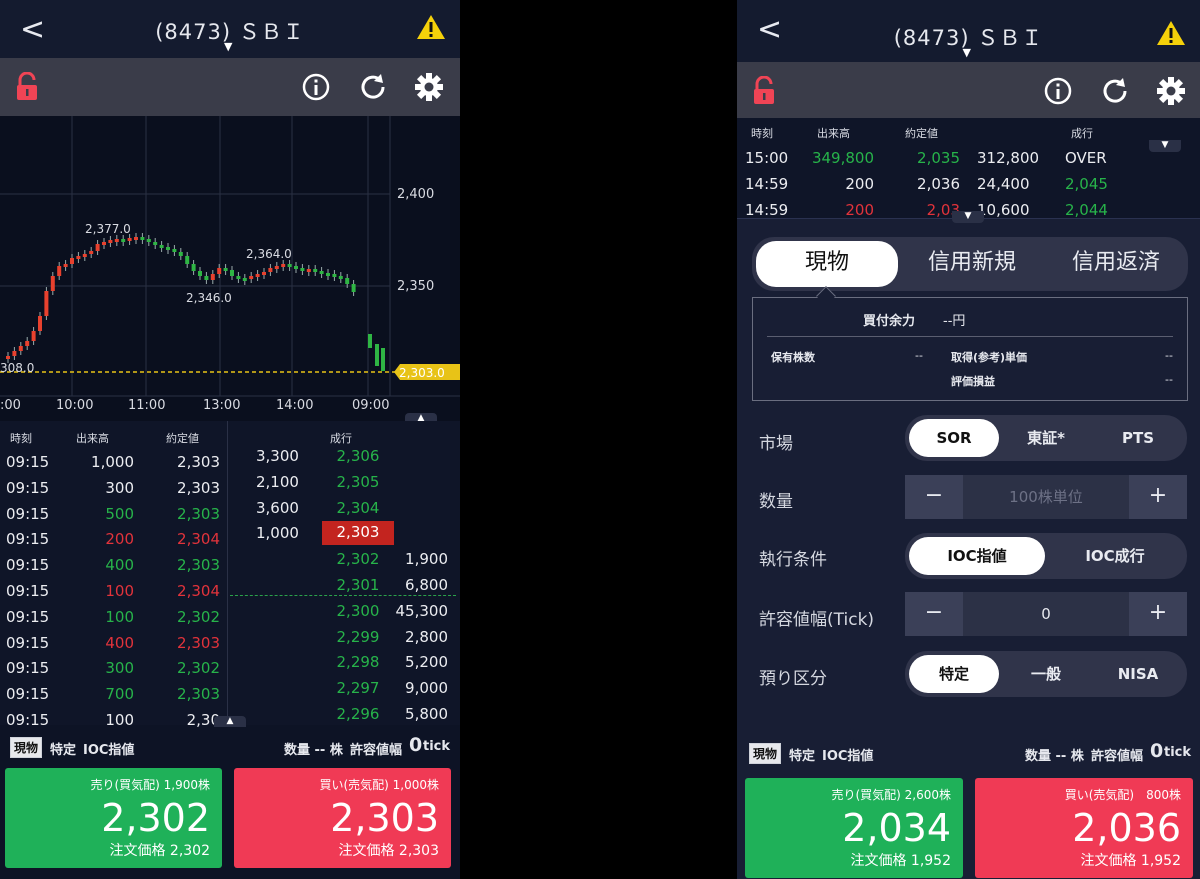  I want to click on tape-volume: 200, so click(859, 210).